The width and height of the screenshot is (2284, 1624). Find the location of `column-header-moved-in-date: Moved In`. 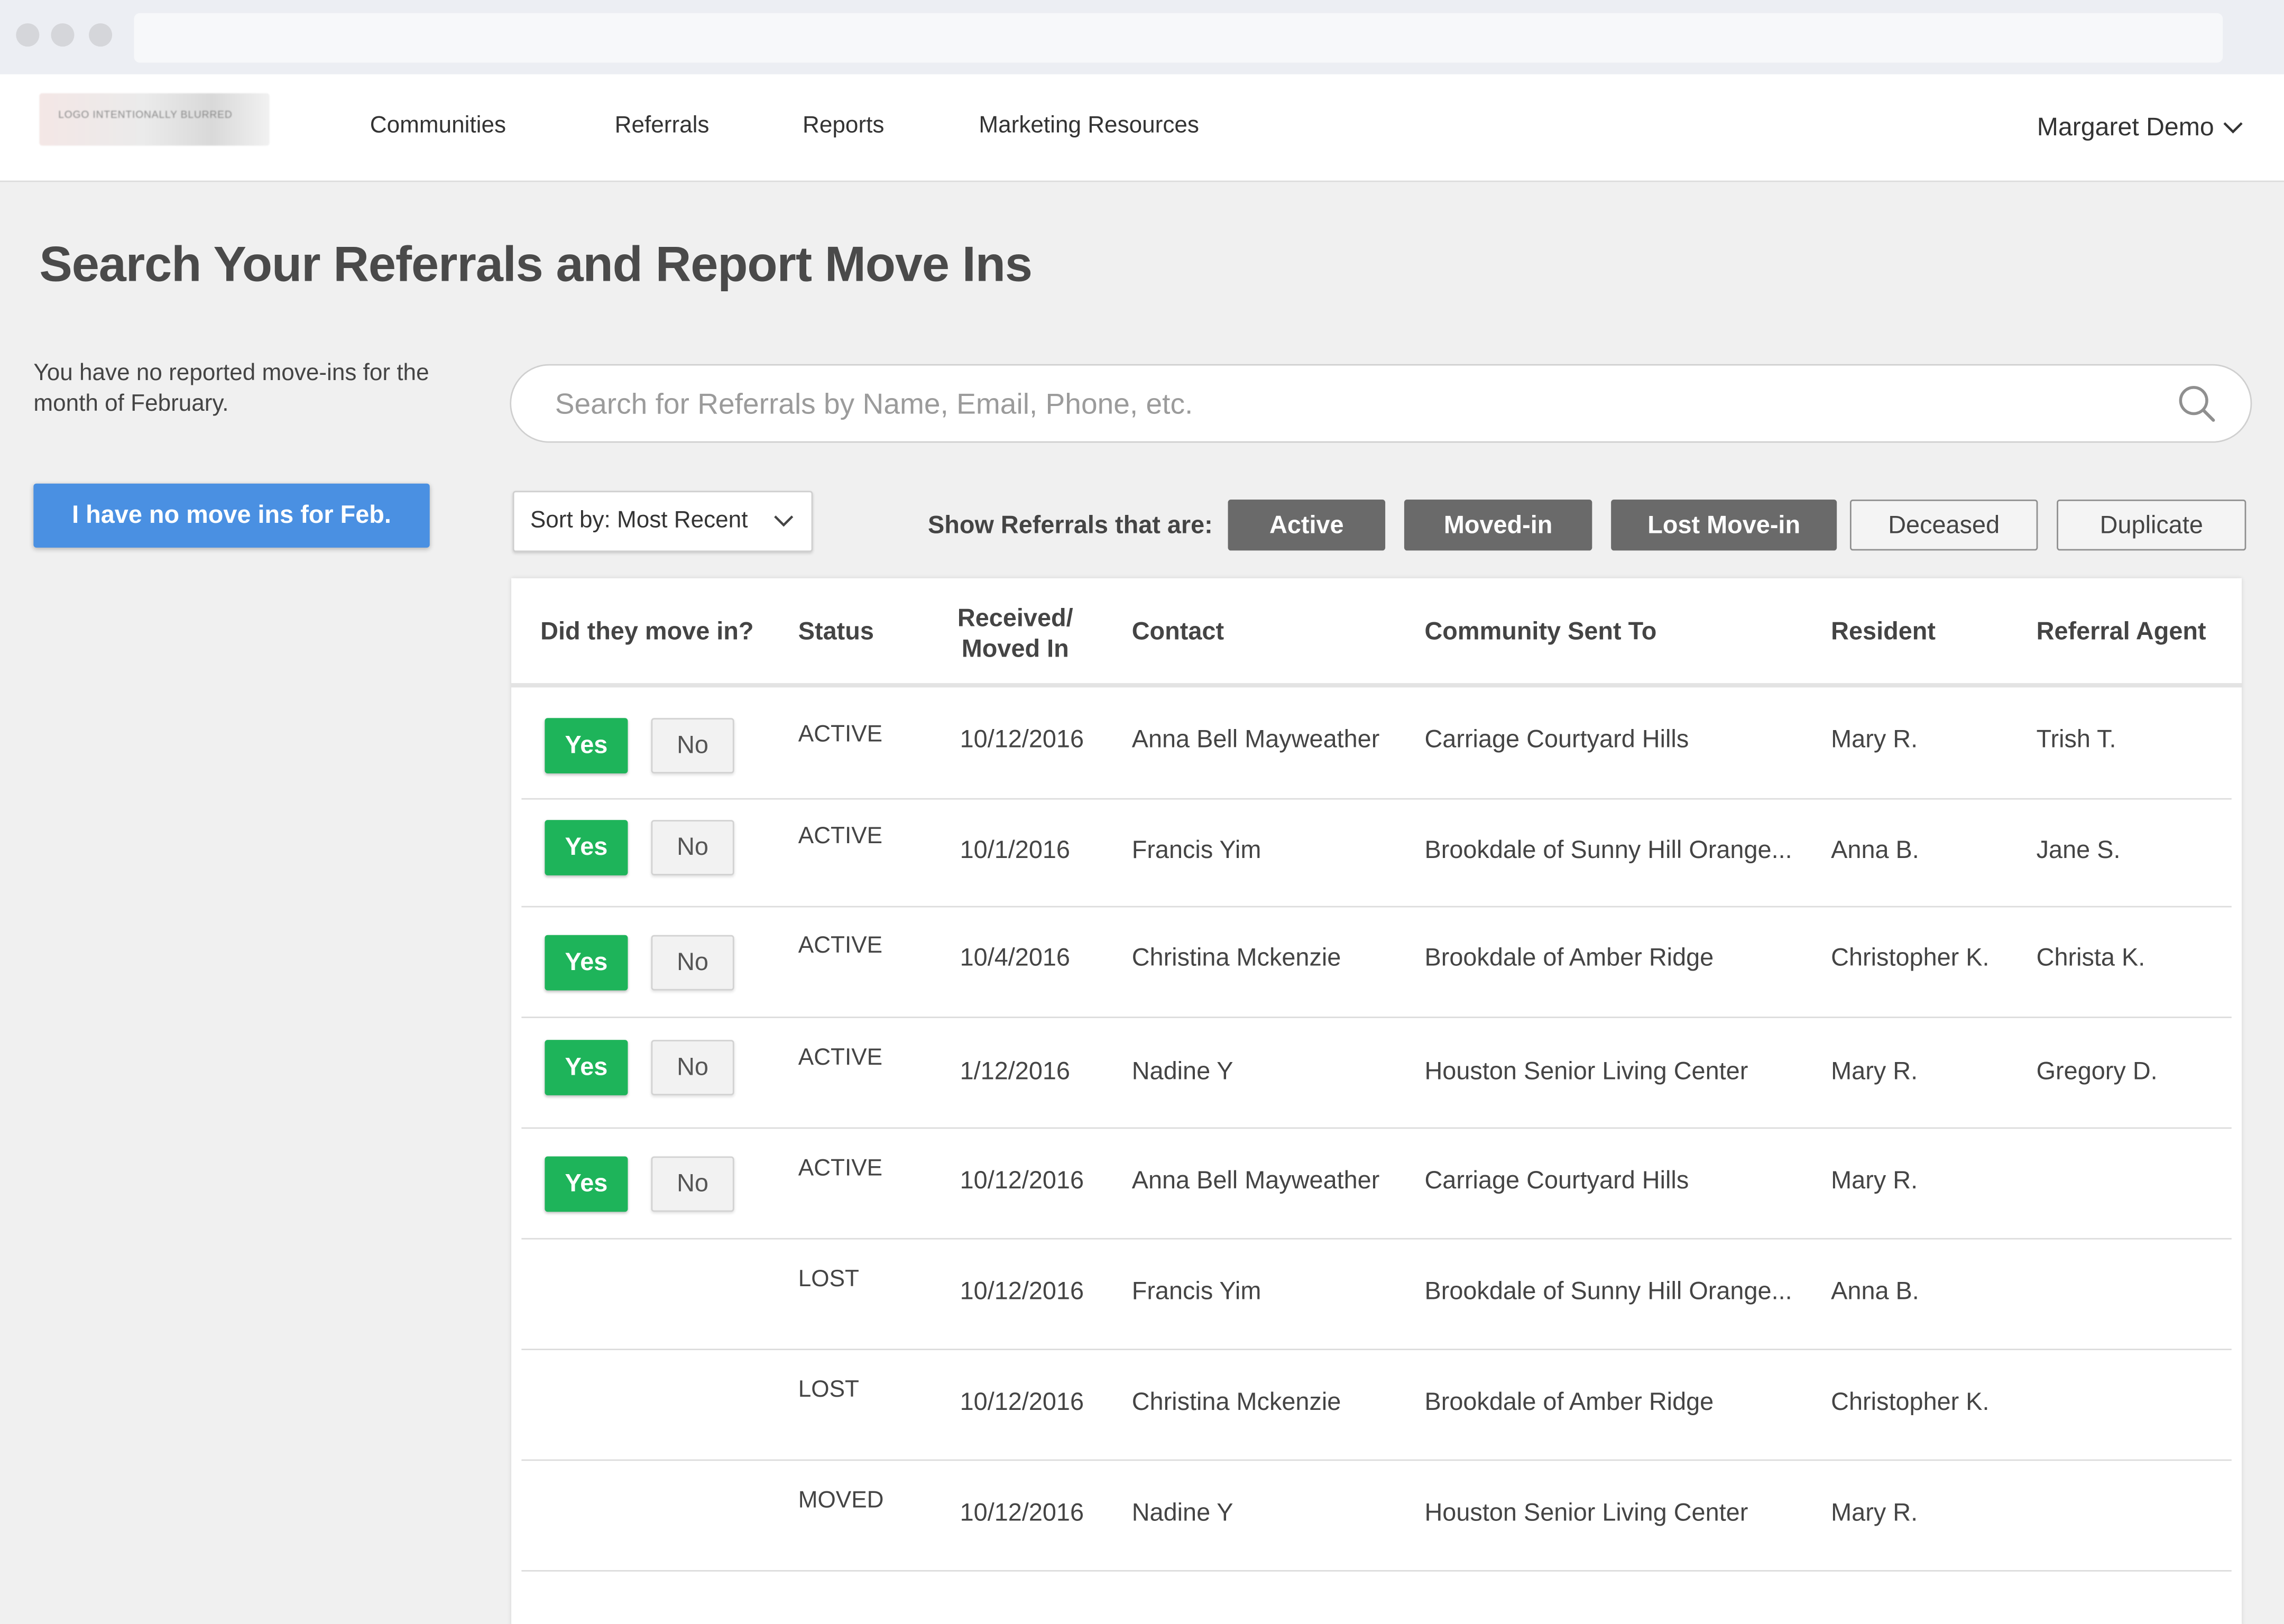

column-header-moved-in-date: Moved In is located at coordinates (1015, 649).